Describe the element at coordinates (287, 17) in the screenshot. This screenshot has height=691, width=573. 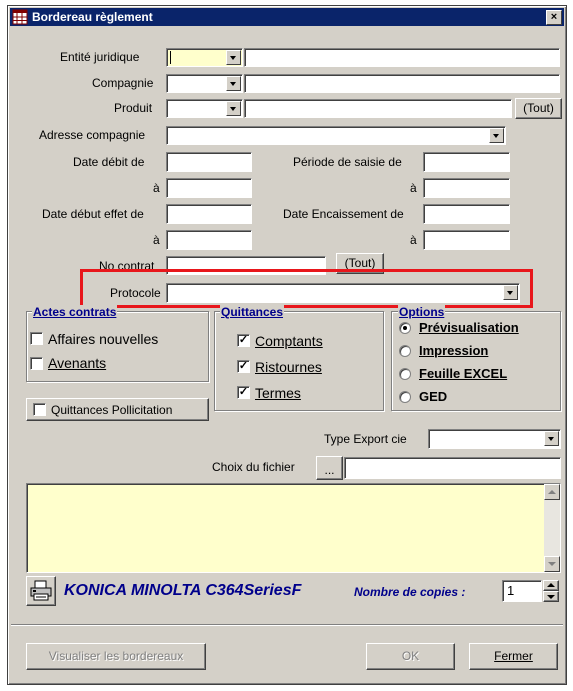
I see `title-bar: Bordereau règlement ×` at that location.